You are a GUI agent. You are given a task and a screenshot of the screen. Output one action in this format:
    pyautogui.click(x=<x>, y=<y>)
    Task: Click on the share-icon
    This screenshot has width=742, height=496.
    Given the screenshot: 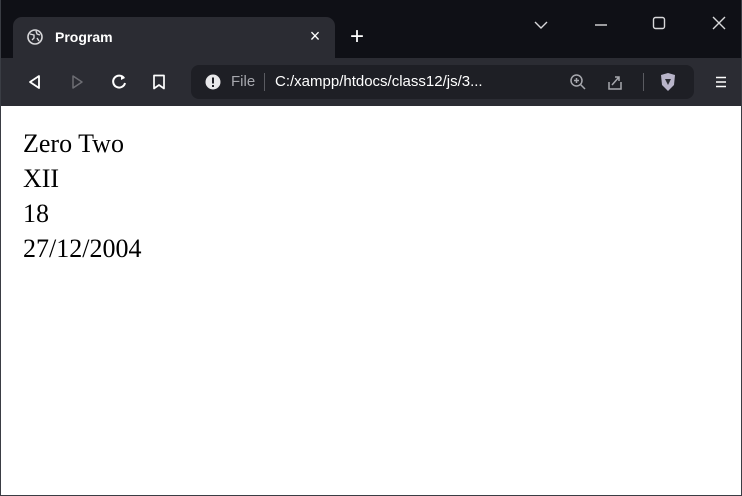 What is the action you would take?
    pyautogui.click(x=615, y=82)
    